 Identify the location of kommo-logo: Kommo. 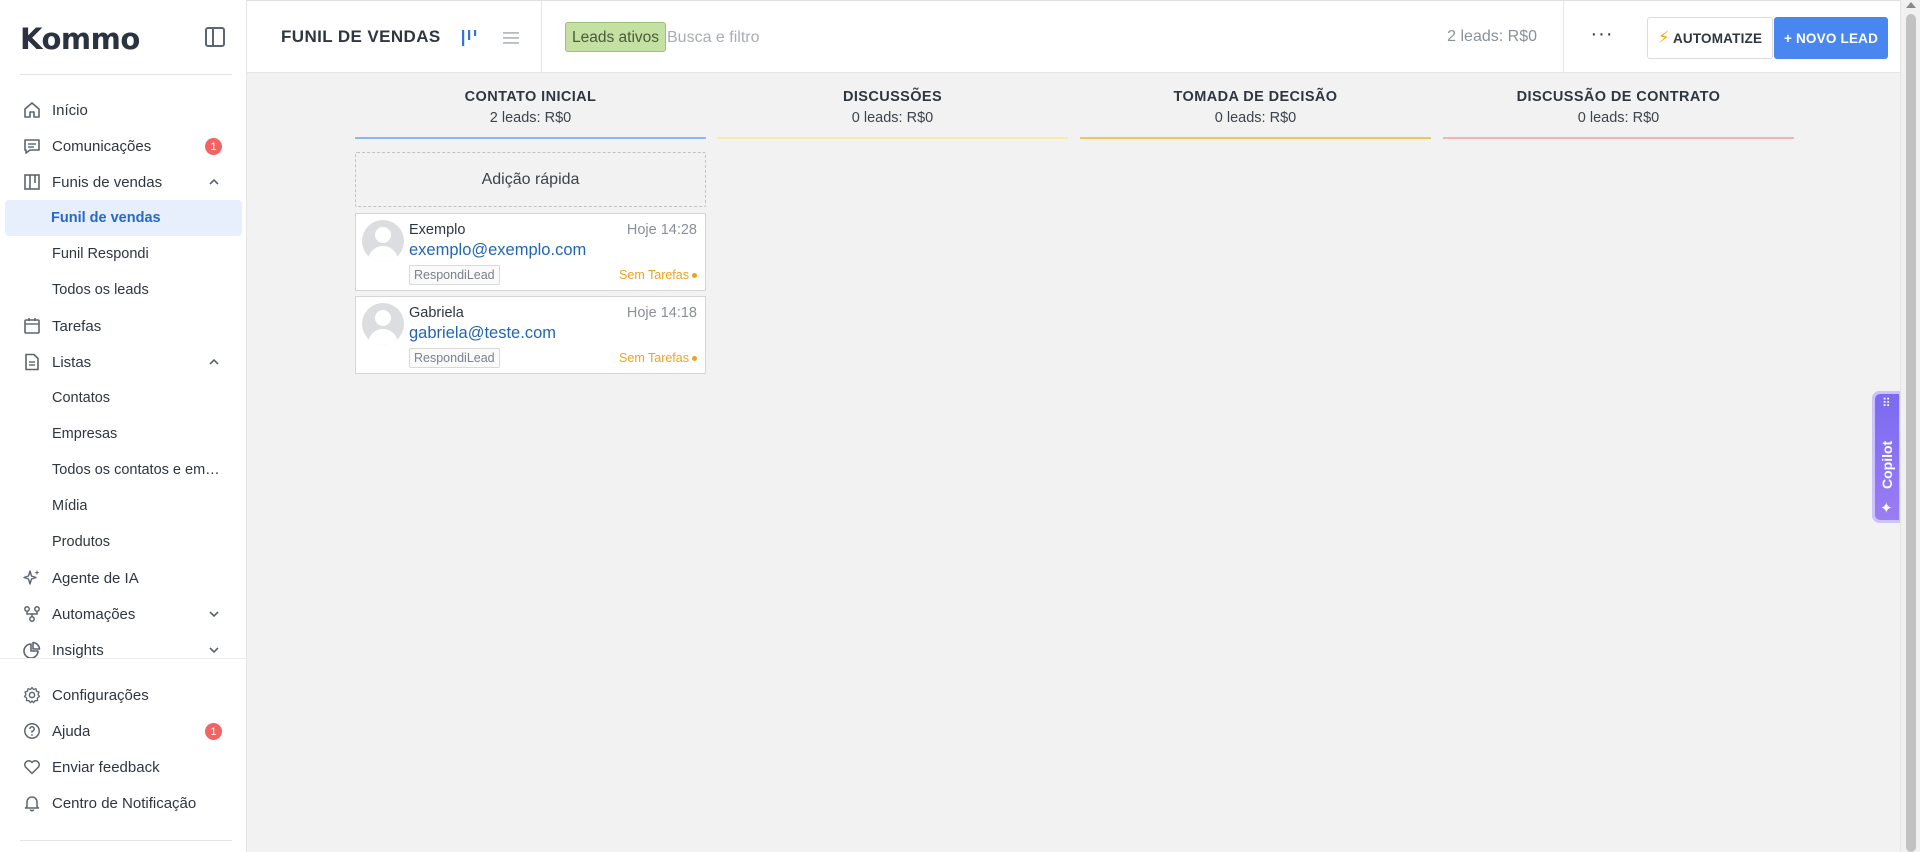
(80, 39).